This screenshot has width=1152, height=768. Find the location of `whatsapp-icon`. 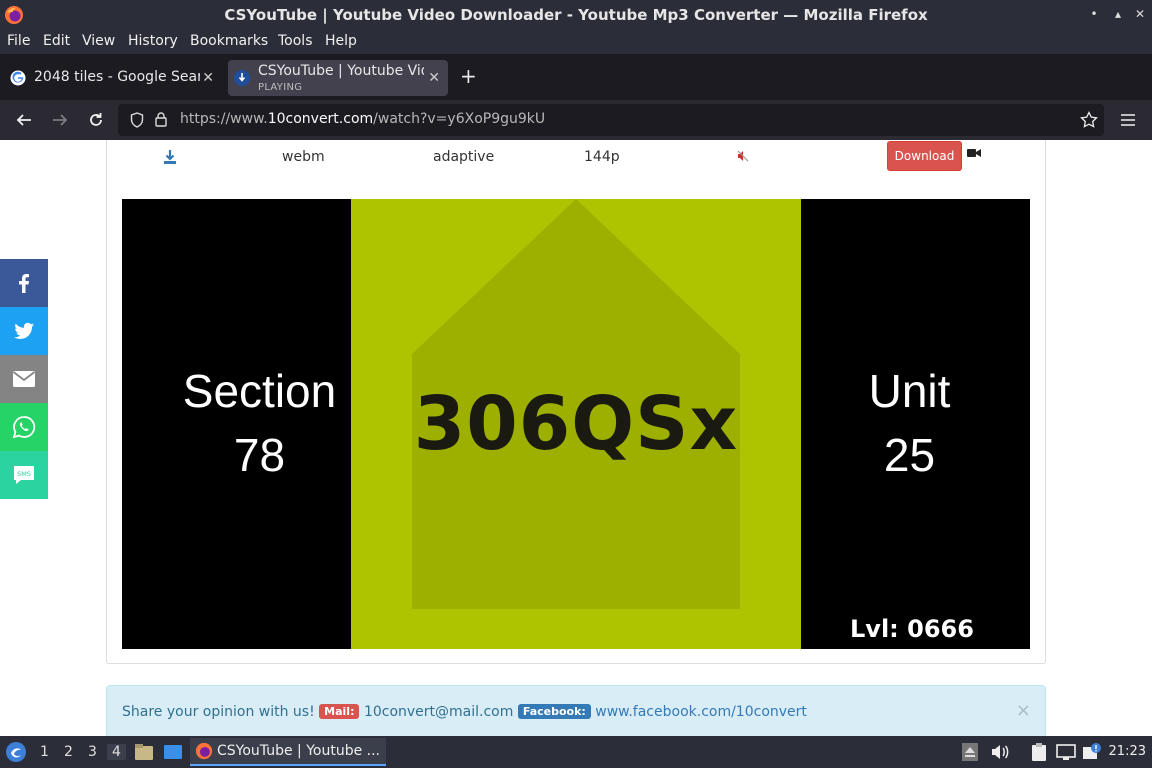

whatsapp-icon is located at coordinates (24, 427).